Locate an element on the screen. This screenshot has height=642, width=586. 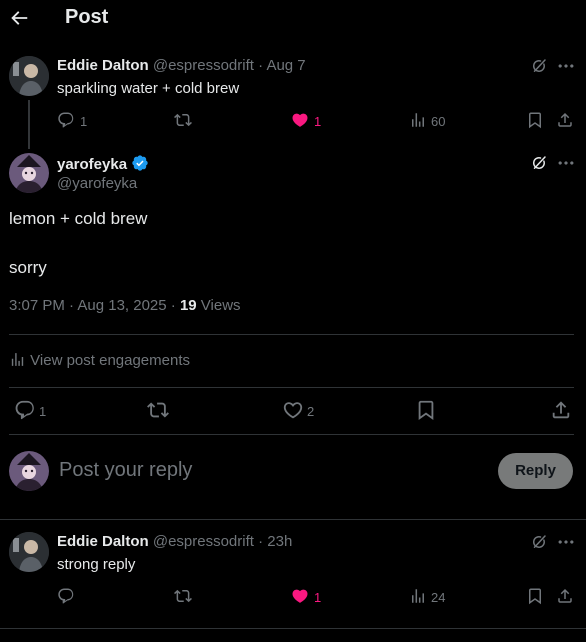
reply-input: Post your reply is located at coordinates (269, 470).